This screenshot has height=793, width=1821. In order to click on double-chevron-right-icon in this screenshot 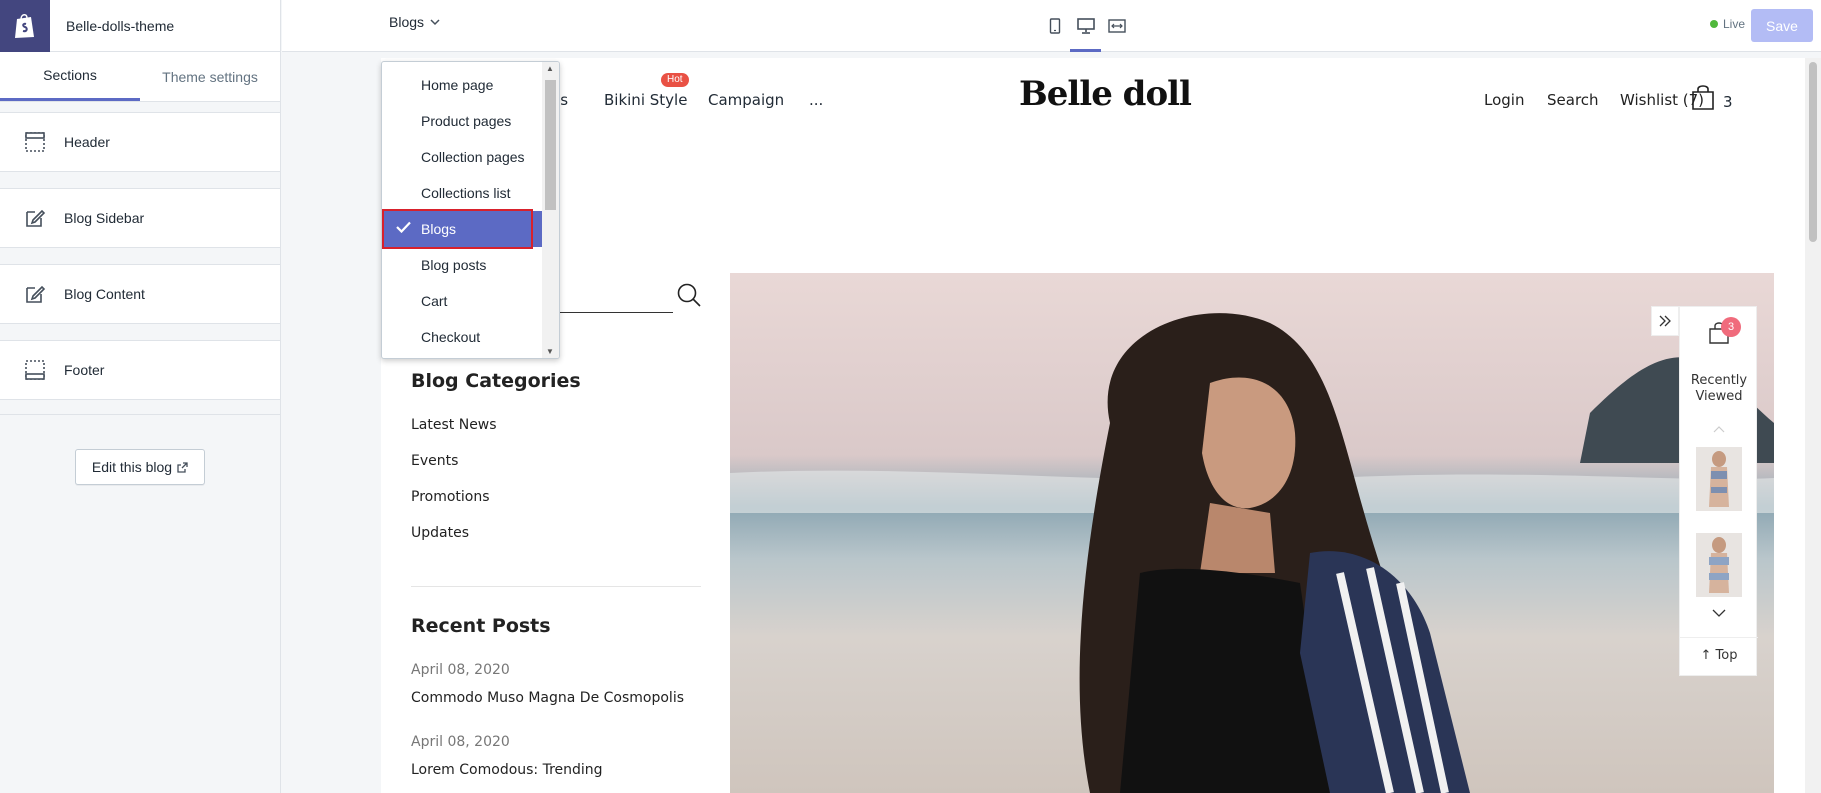, I will do `click(1665, 321)`.